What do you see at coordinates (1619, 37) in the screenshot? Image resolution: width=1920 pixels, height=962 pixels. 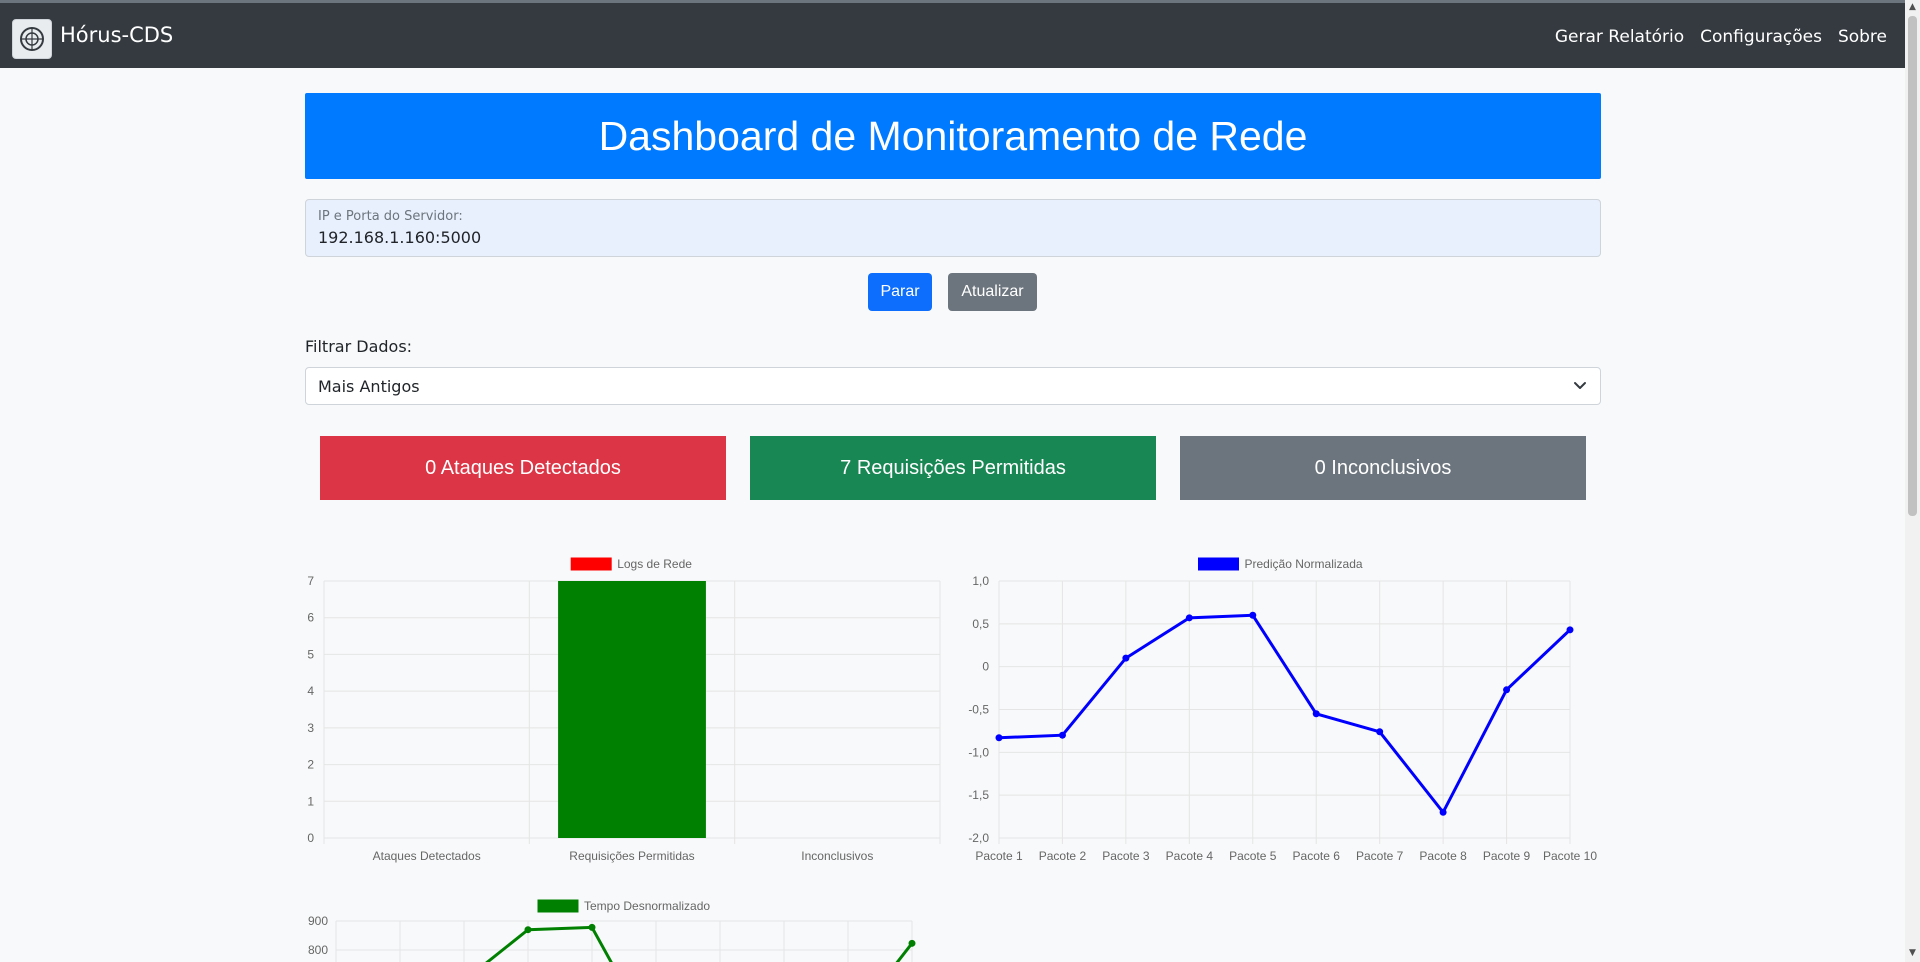 I see `nav-link-report: Gerar Relatório` at bounding box center [1619, 37].